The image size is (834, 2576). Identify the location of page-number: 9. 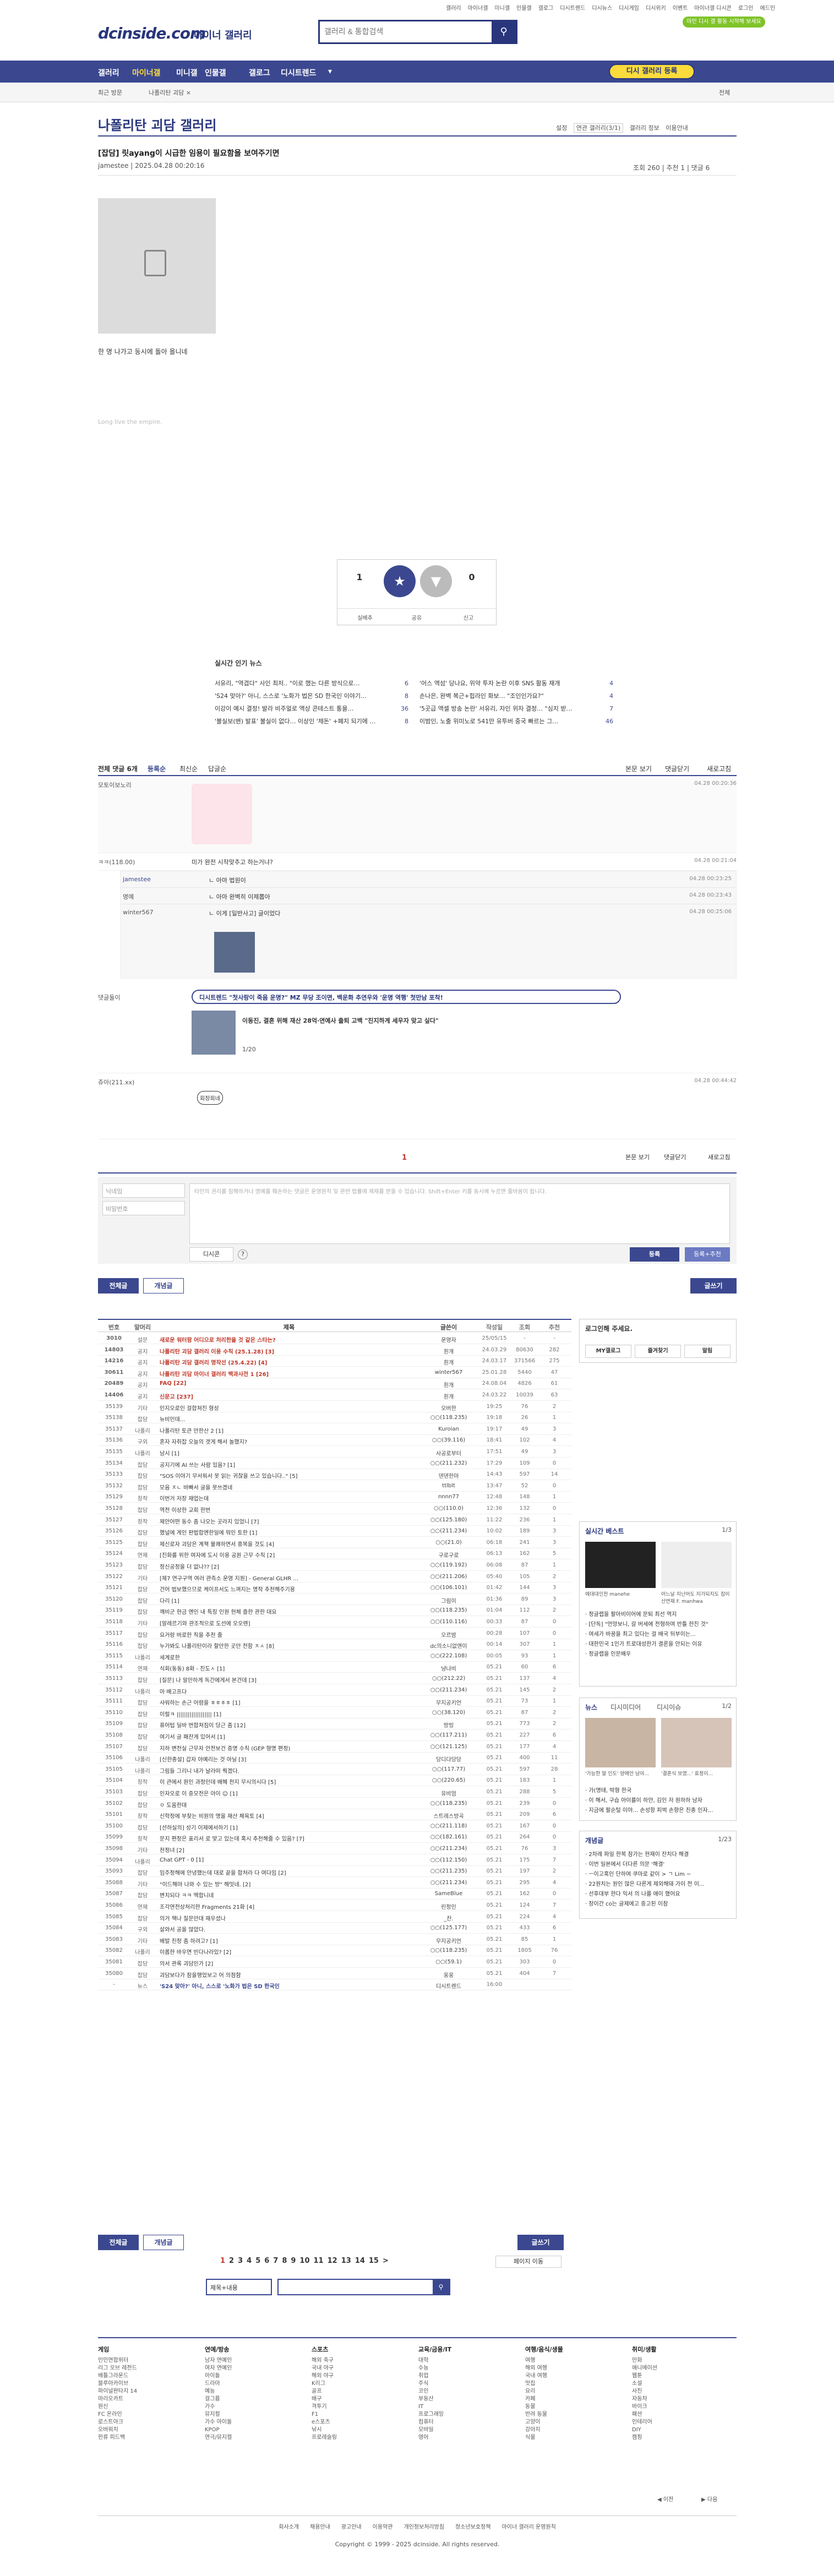
(294, 2261).